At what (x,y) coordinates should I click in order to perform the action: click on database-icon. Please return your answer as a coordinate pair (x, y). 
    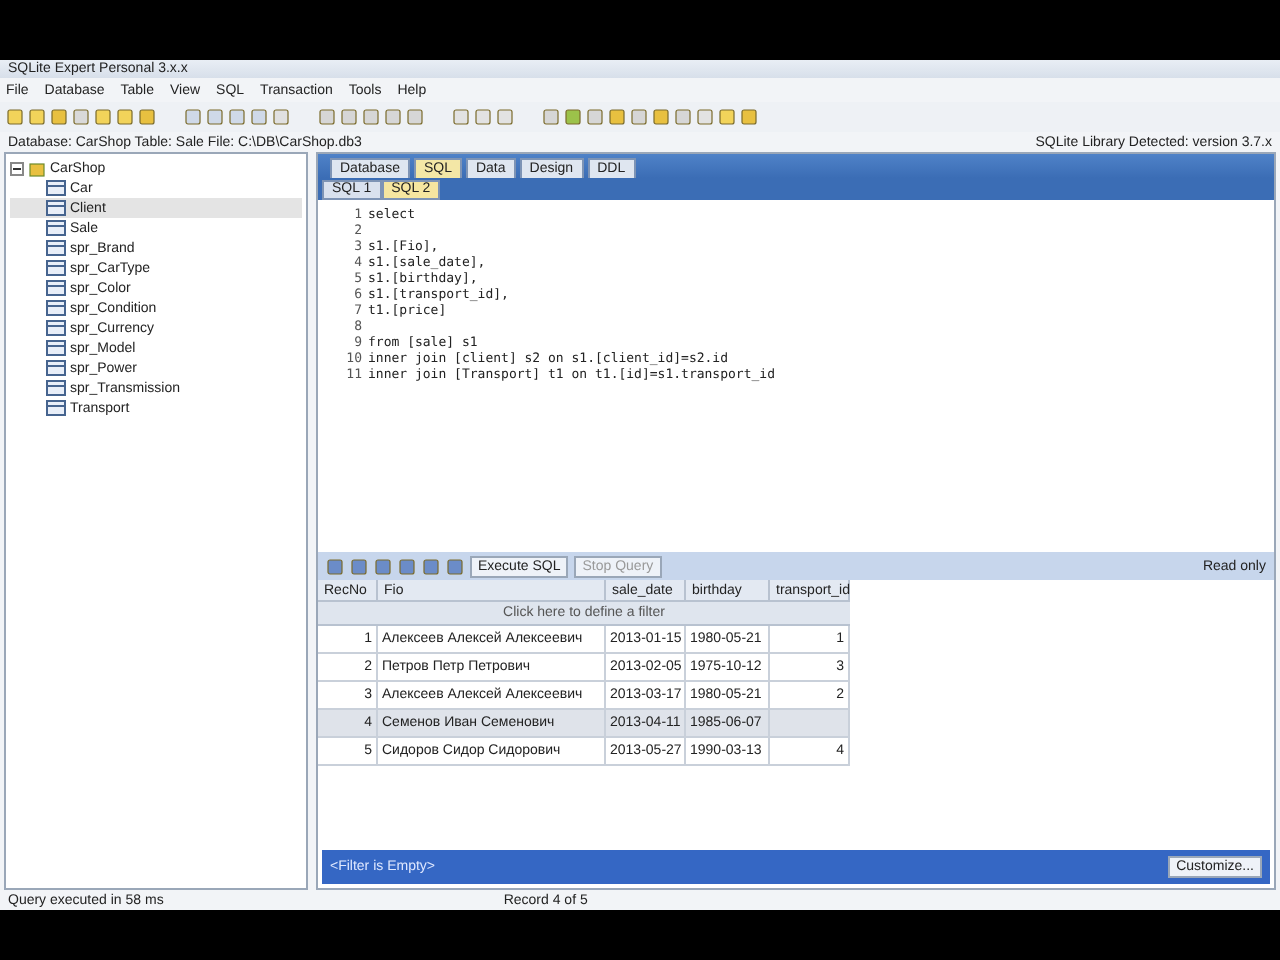
    Looking at the image, I should click on (37, 168).